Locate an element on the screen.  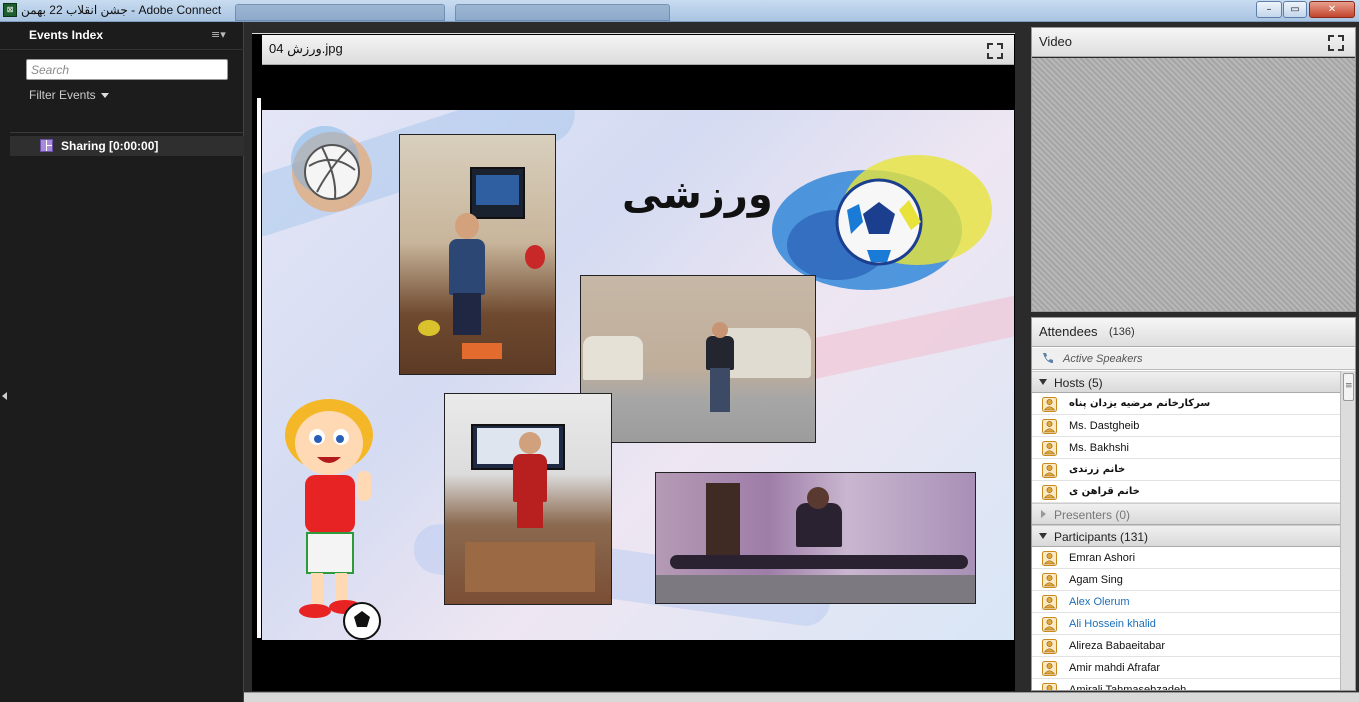
attendee-row: سرکارخانم مرضیه یزدان پناه is located at coordinates (1186, 404).